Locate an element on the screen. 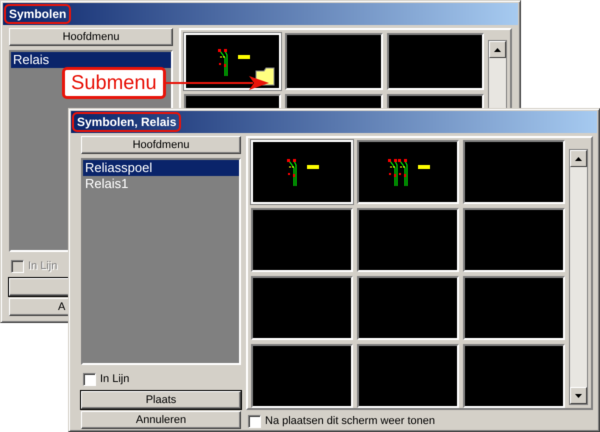 This screenshot has width=600, height=432. cancel-button: Annuleren is located at coordinates (161, 420).